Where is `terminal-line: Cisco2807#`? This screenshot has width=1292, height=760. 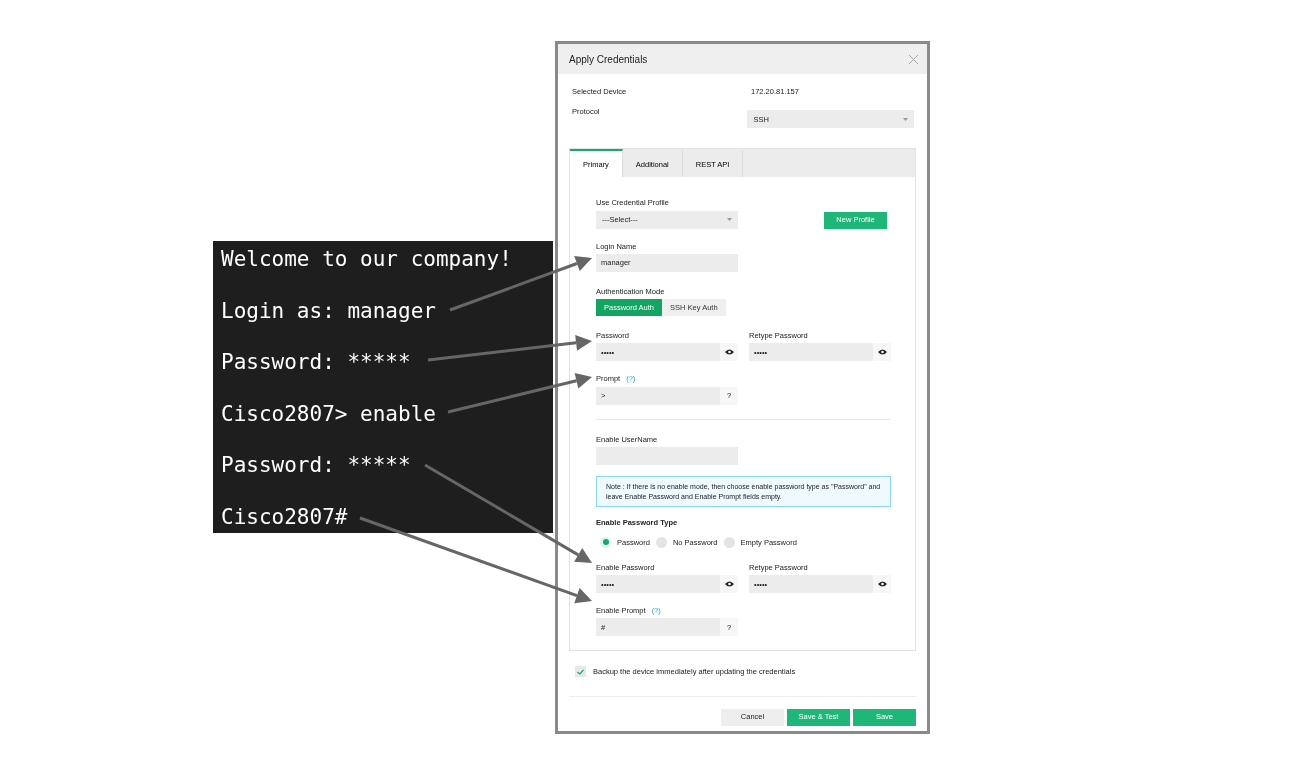
terminal-line: Cisco2807# is located at coordinates (284, 516).